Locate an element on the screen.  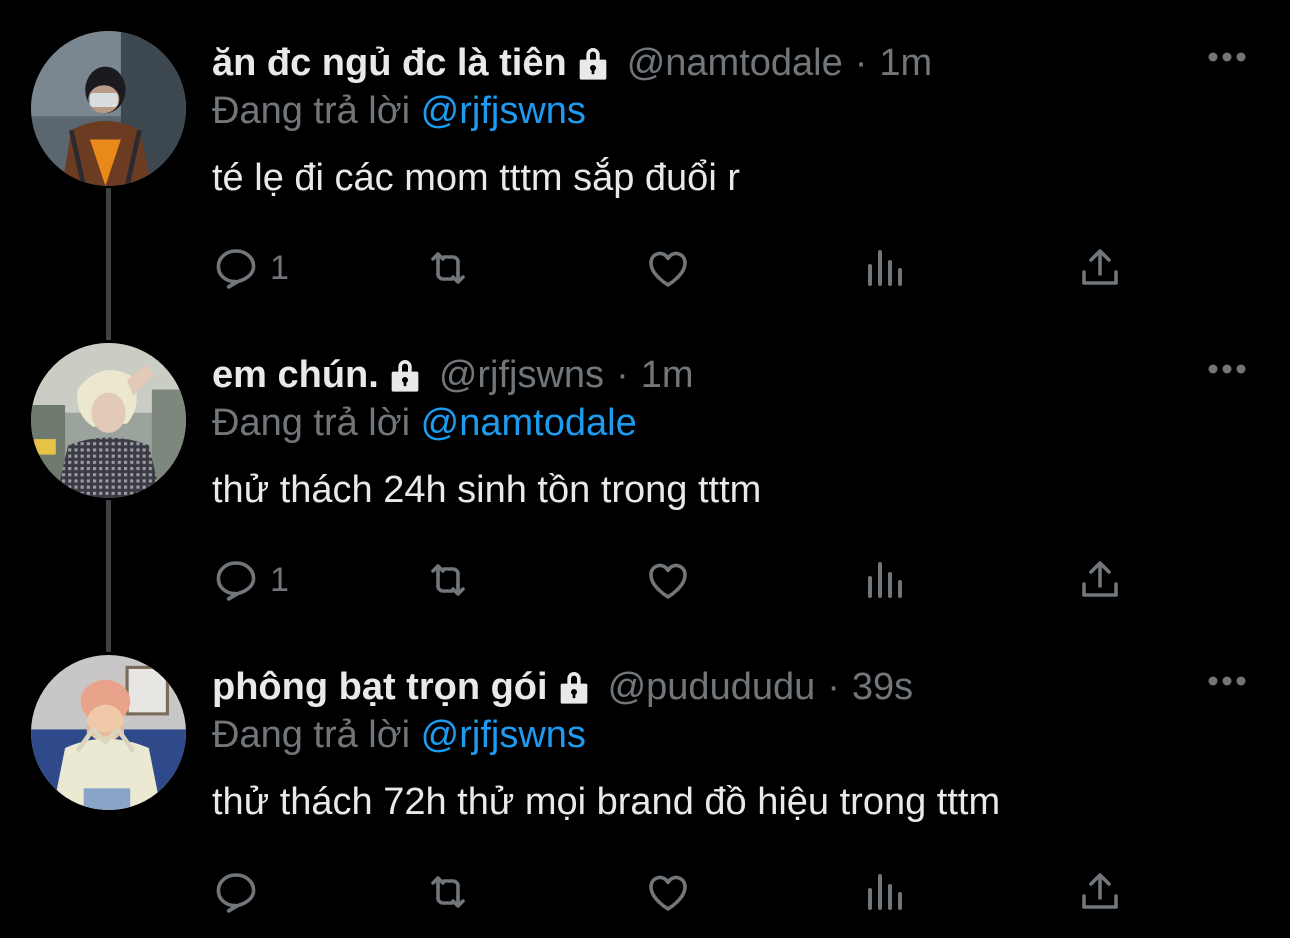
replying-to-line: Đang trả lời @namtodale is located at coordinates (424, 423).